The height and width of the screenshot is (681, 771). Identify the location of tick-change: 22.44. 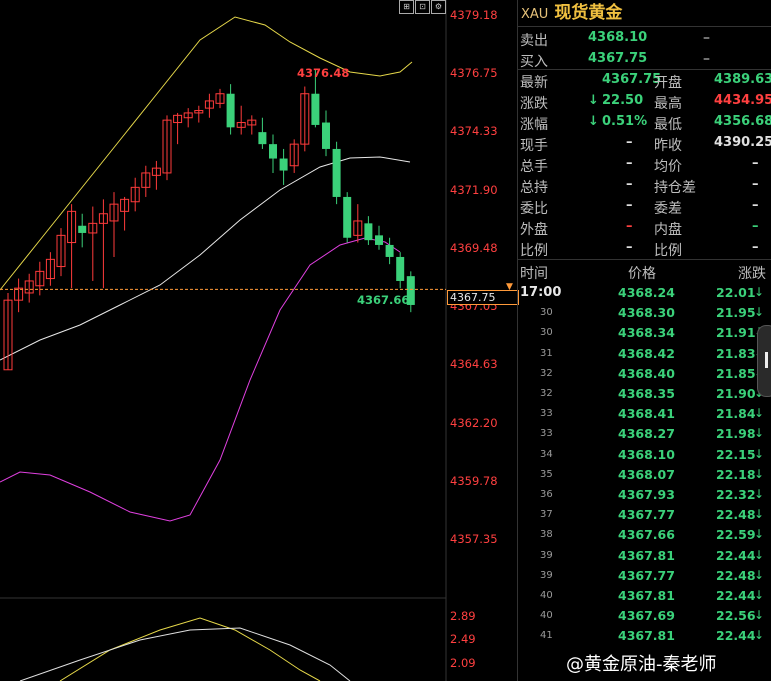
(736, 595).